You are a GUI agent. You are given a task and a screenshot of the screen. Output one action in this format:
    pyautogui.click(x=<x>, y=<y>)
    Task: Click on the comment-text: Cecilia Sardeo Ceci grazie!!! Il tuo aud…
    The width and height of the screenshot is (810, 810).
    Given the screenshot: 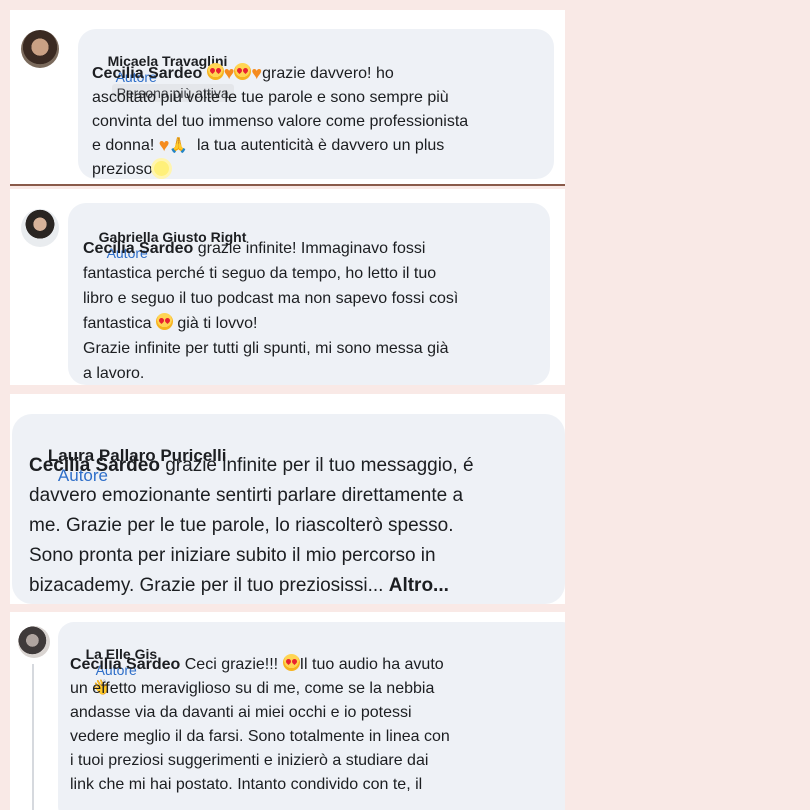 What is the action you would take?
    pyautogui.click(x=260, y=723)
    